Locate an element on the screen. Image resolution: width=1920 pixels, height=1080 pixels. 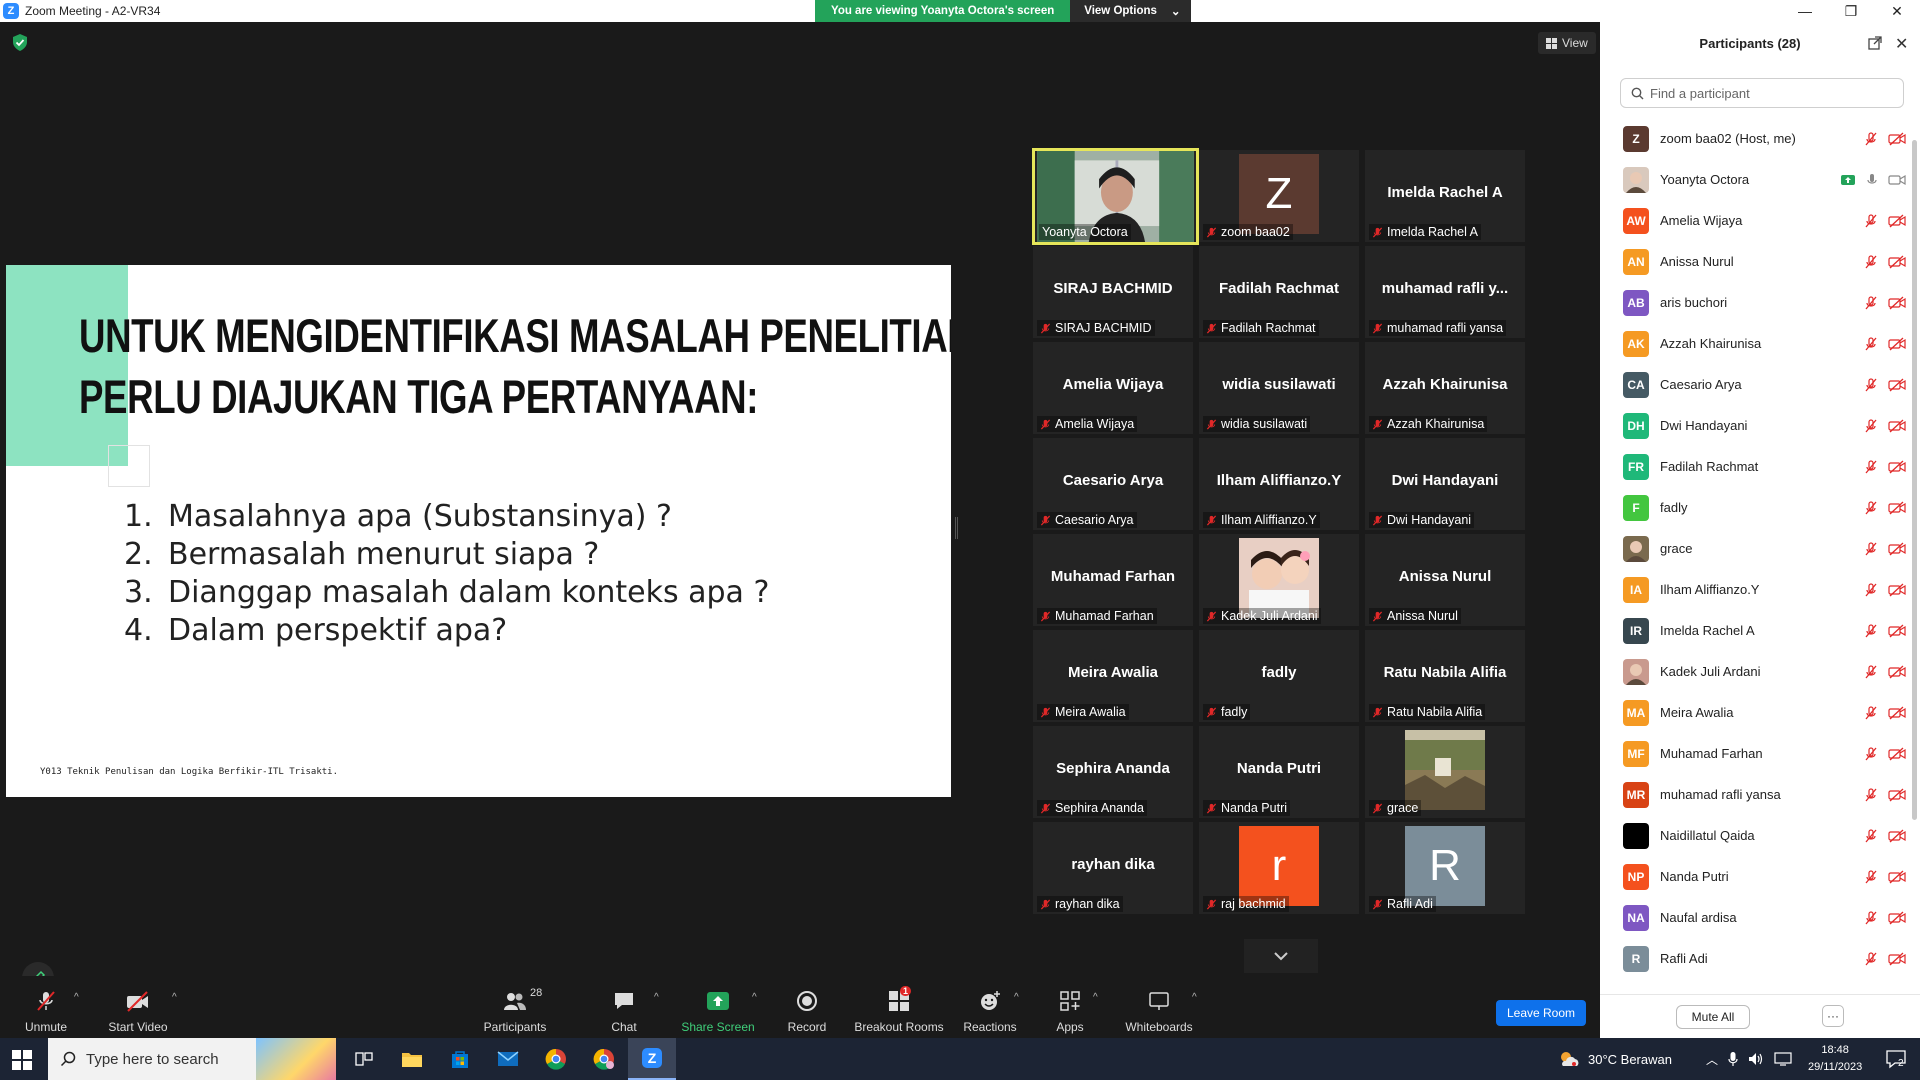
video-tile: rayhan dika rayhan dika is located at coordinates (1113, 868).